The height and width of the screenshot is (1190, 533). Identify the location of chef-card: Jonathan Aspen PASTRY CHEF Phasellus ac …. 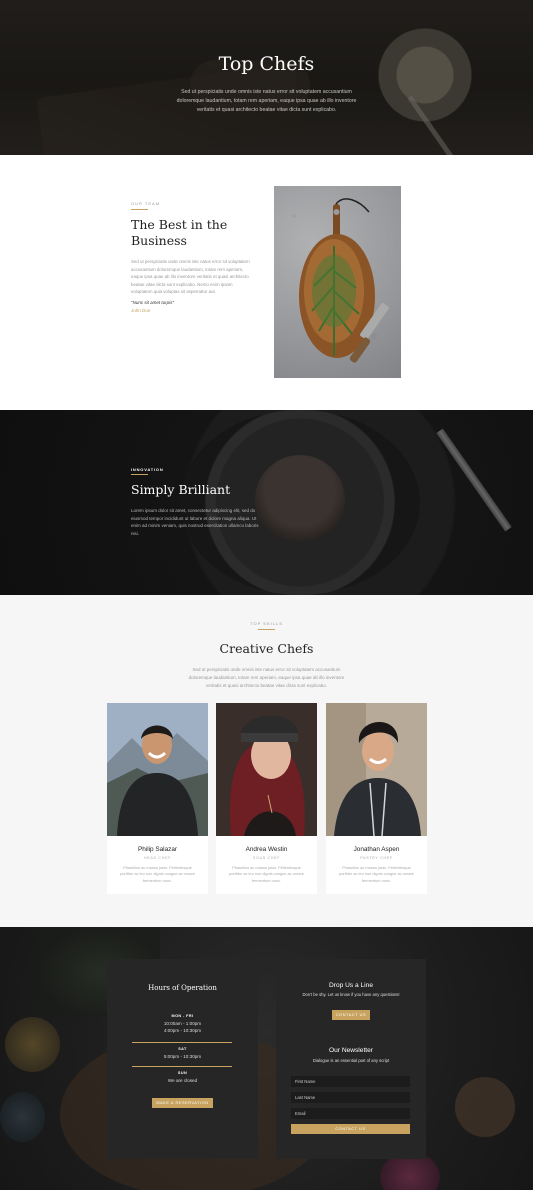
(376, 798).